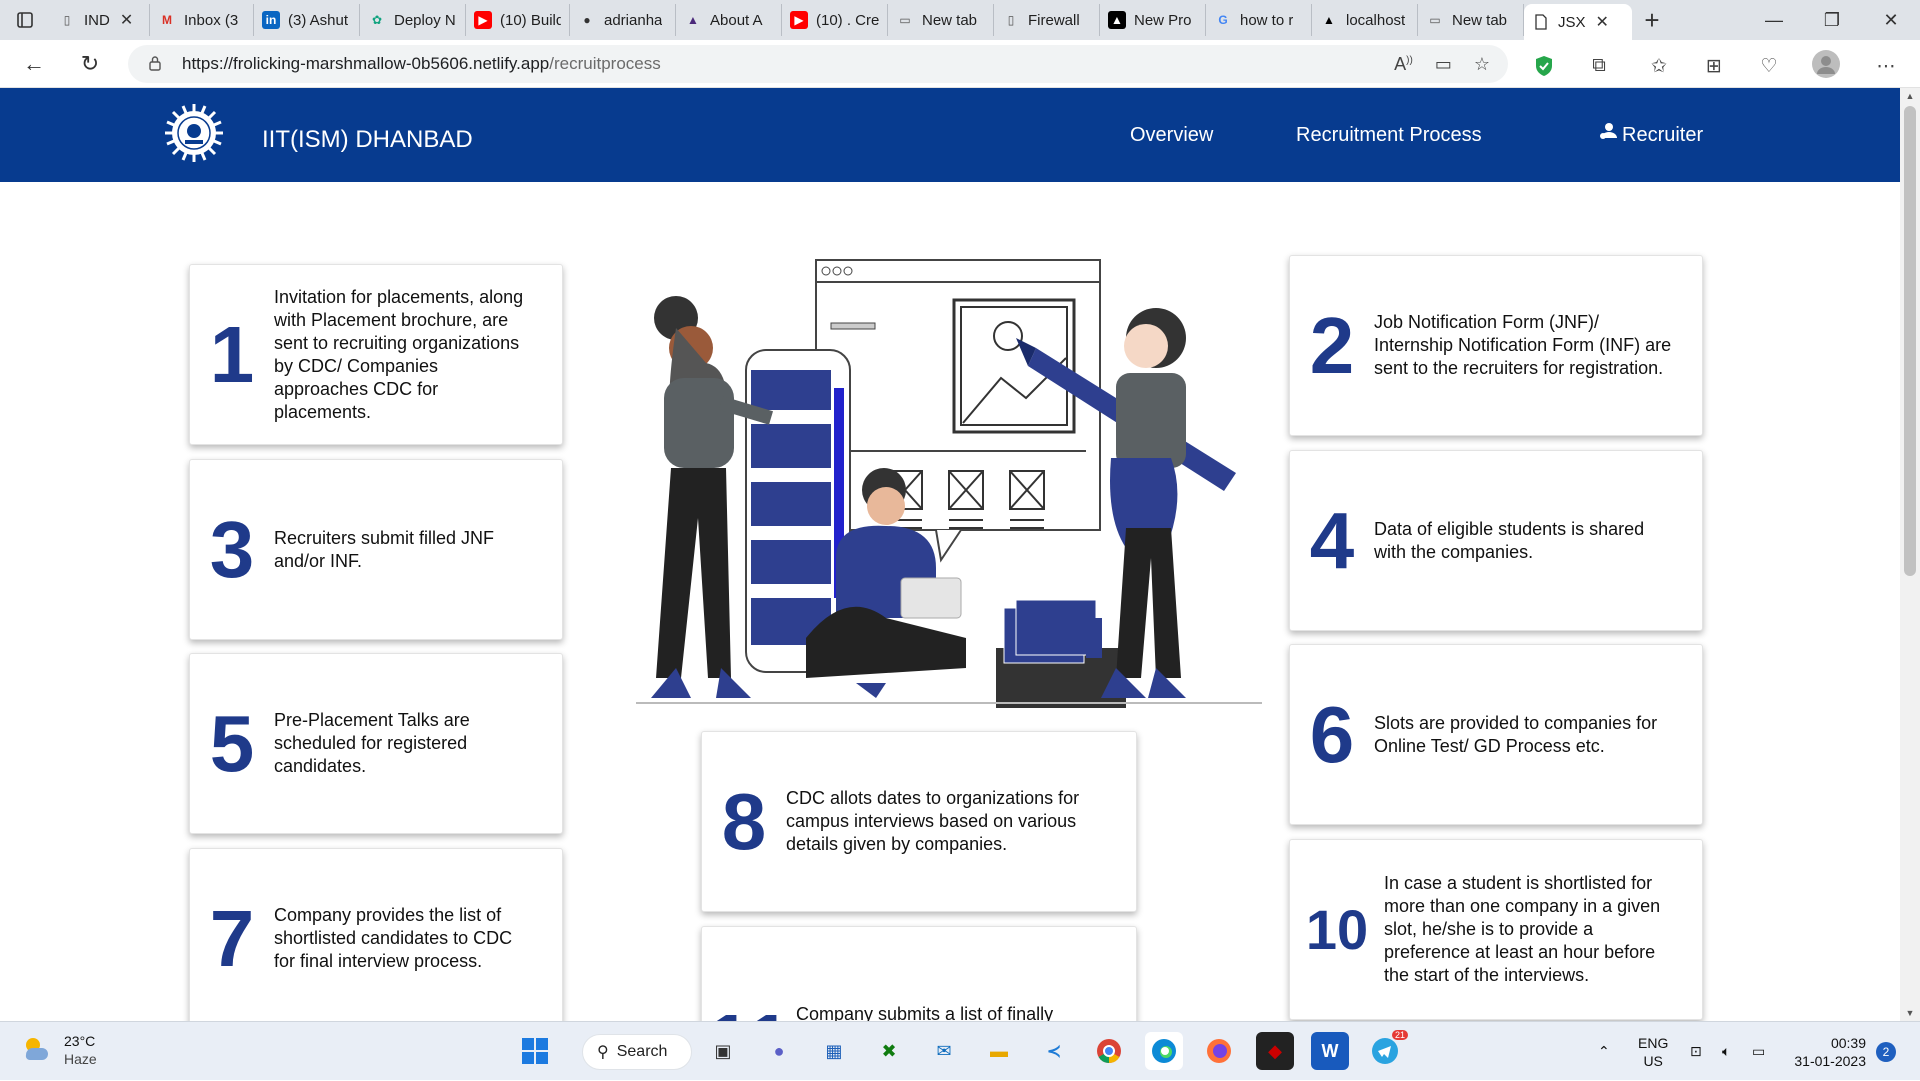  What do you see at coordinates (1652, 20) in the screenshot?
I see `new-tab-button: +` at bounding box center [1652, 20].